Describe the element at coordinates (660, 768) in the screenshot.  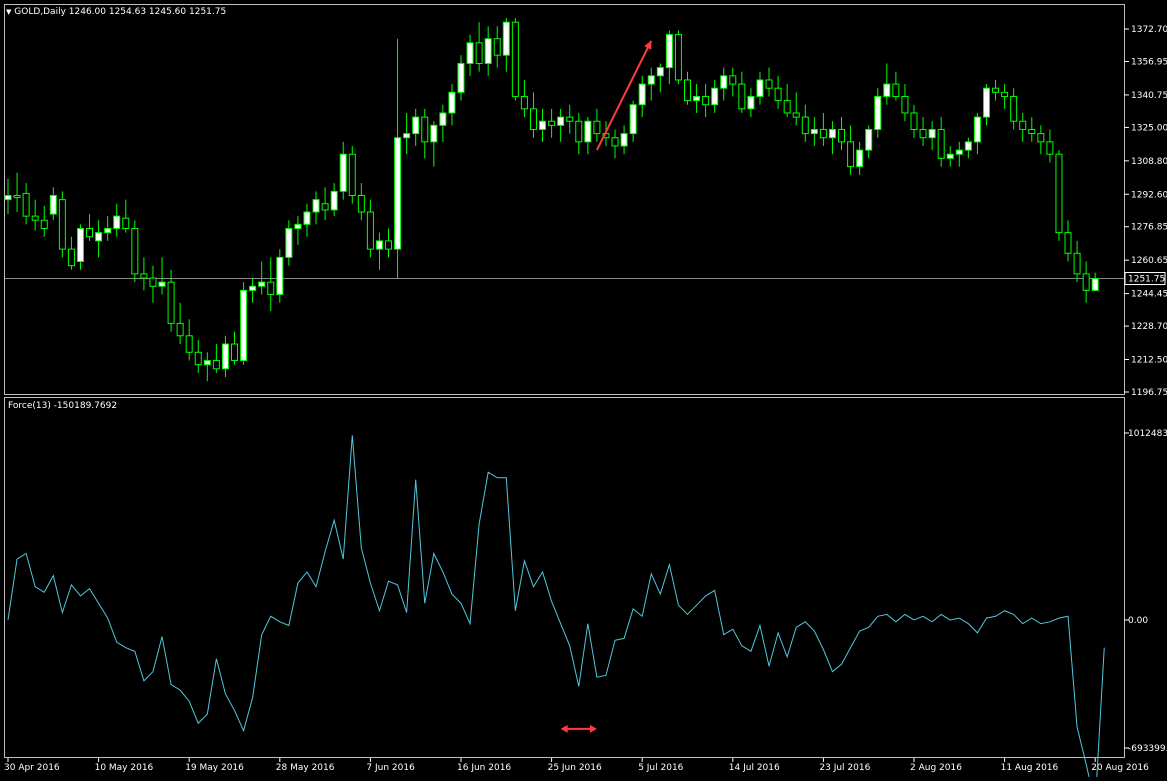
I see `time-tick-label: 5 Jul 2016` at that location.